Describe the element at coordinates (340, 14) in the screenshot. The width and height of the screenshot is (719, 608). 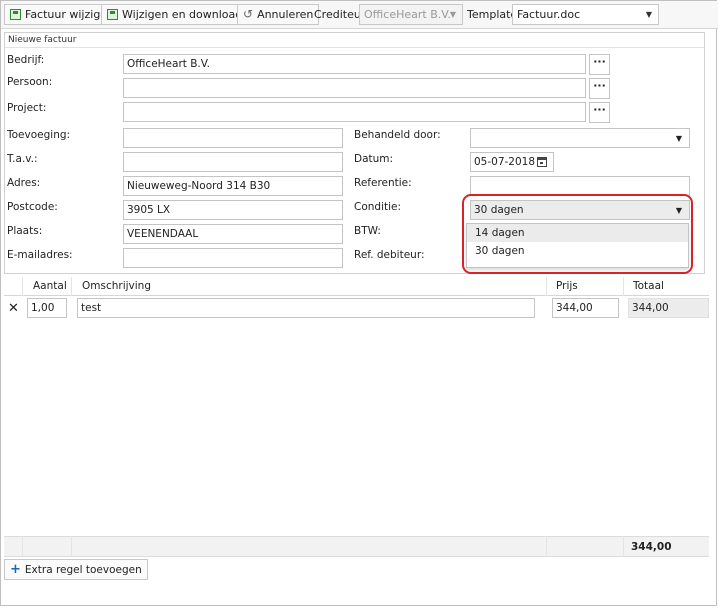
I see `crediteur-label: Crediteur` at that location.